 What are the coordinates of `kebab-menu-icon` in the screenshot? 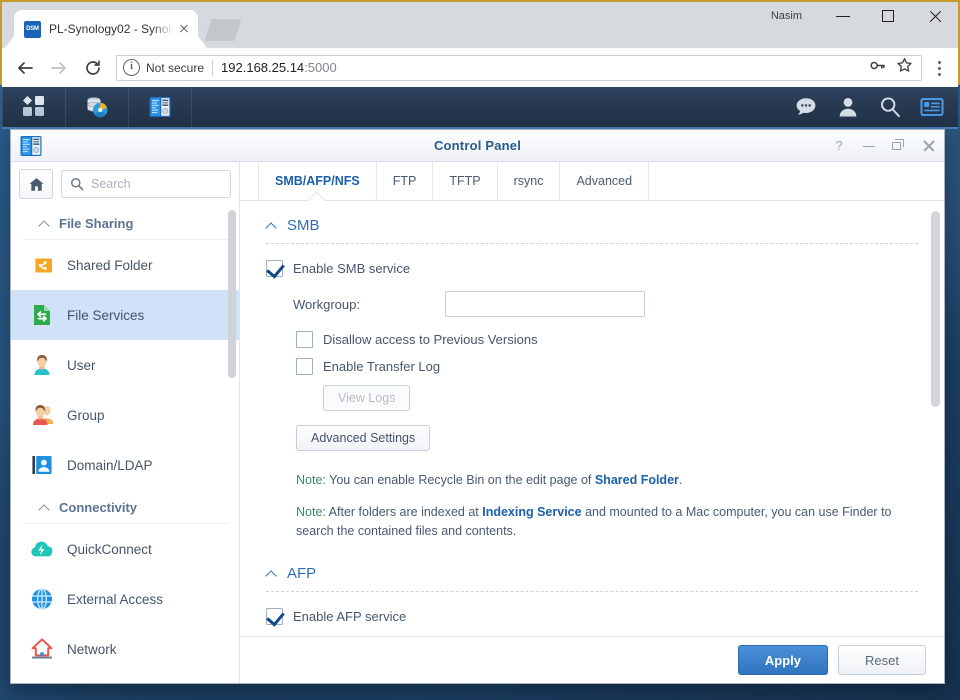 It's located at (939, 68).